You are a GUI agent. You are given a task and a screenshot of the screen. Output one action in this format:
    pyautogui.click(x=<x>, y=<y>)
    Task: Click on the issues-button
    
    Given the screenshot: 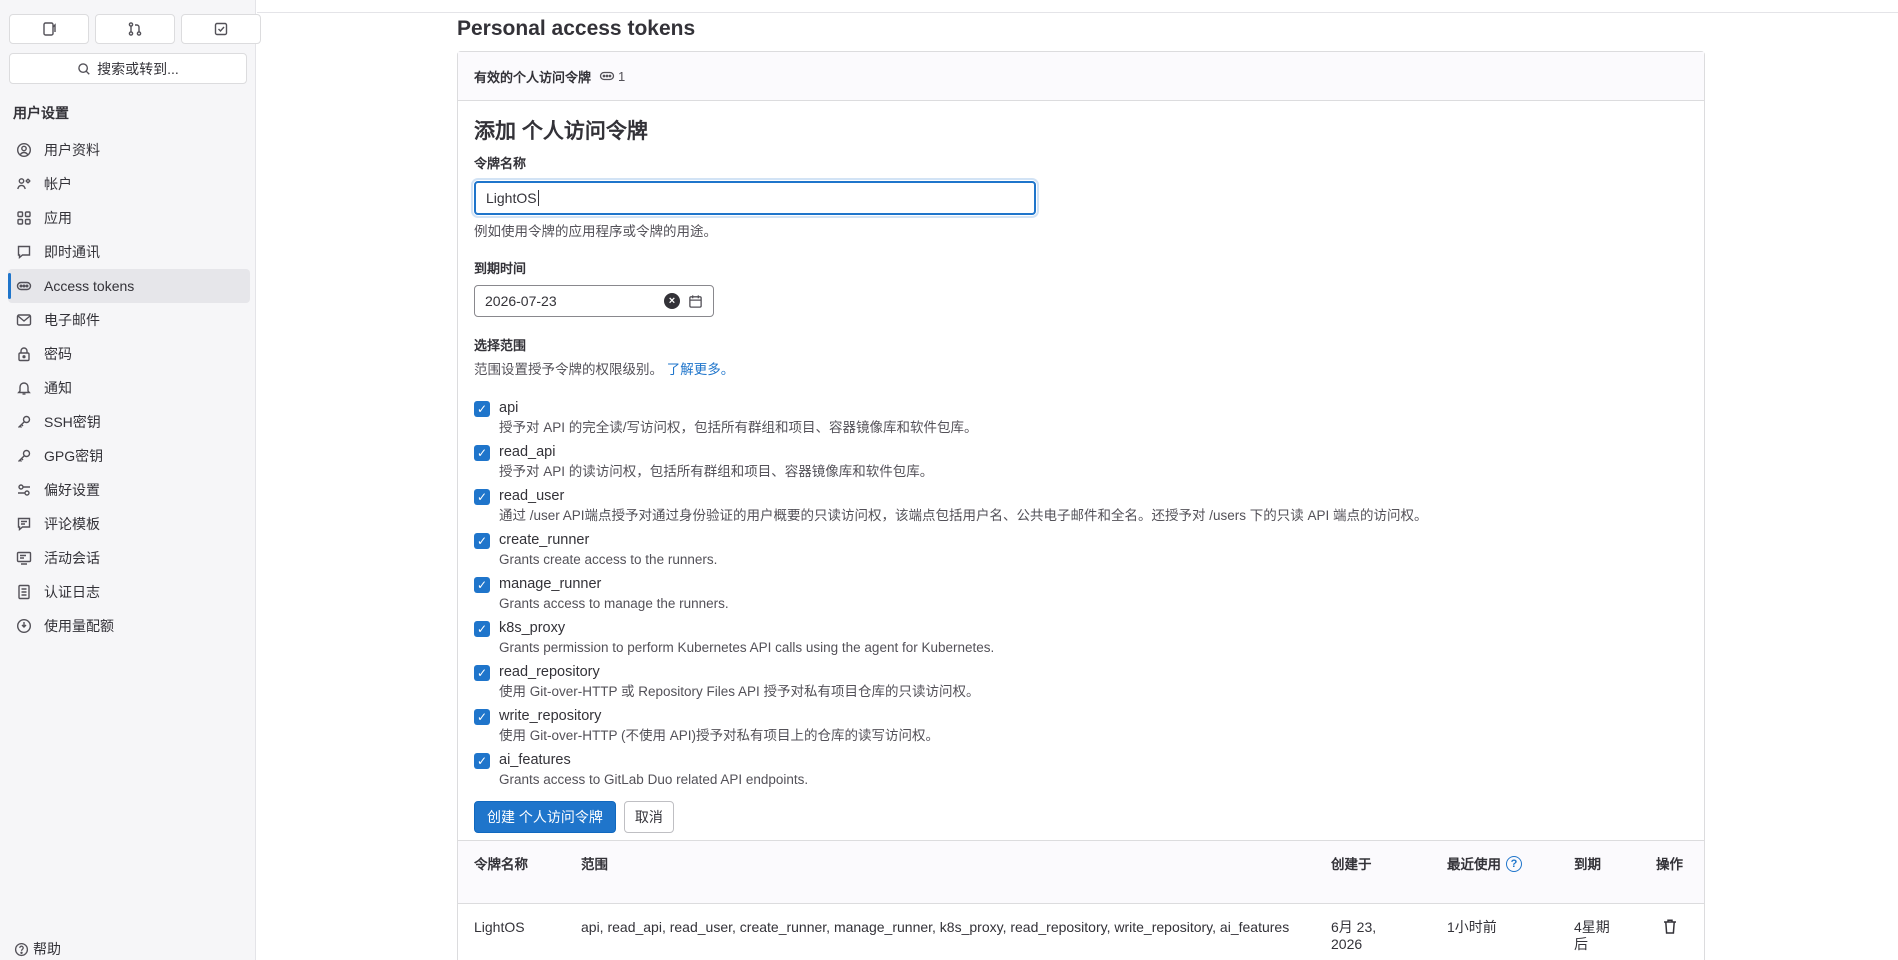 What is the action you would take?
    pyautogui.click(x=49, y=29)
    